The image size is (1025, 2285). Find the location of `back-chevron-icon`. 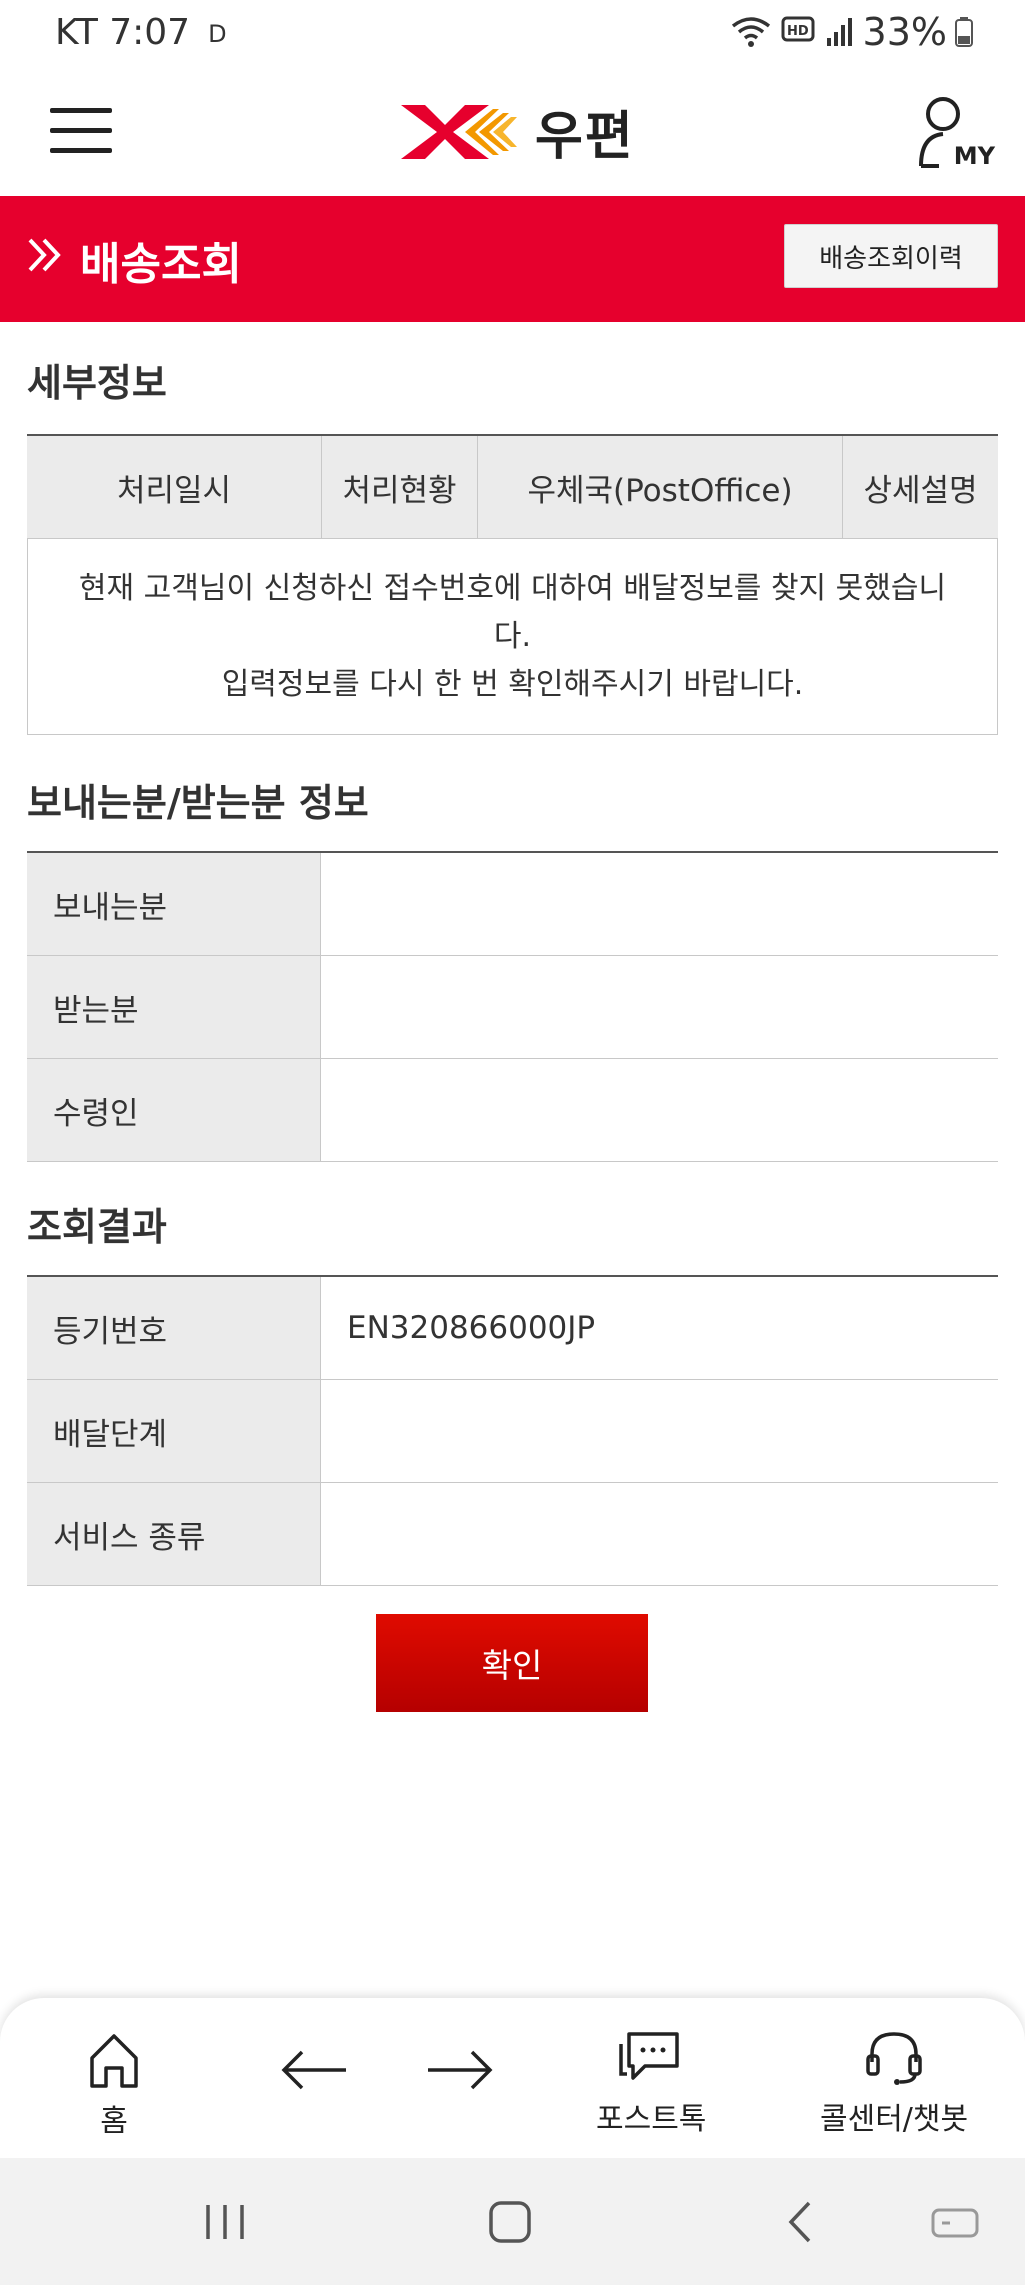

back-chevron-icon is located at coordinates (799, 2221).